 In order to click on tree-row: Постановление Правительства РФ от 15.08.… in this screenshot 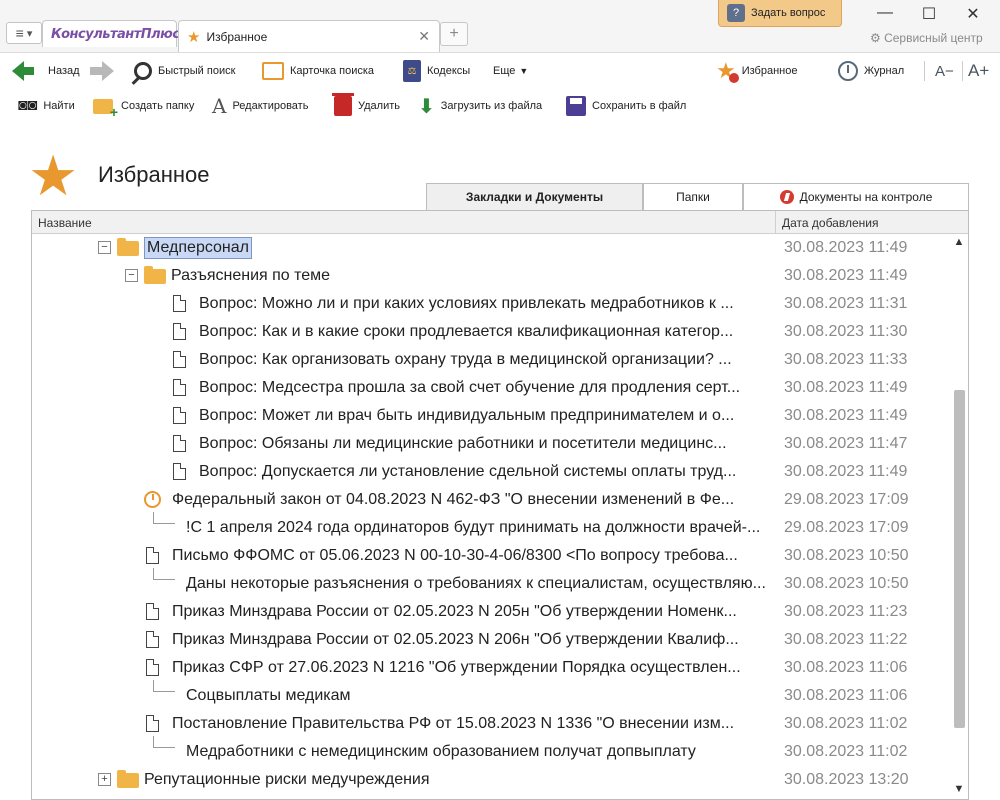, I will do `click(491, 724)`.